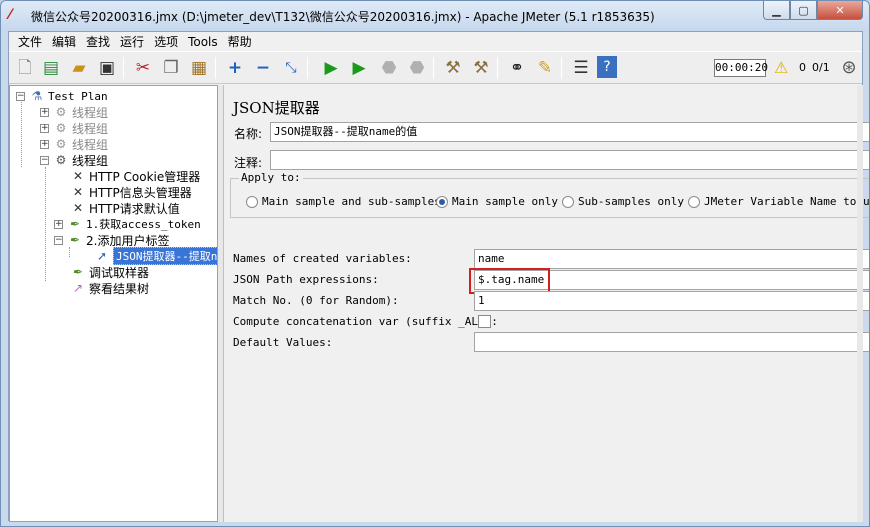 Image resolution: width=870 pixels, height=527 pixels. What do you see at coordinates (365, 321) in the screenshot?
I see `concat-label: Compute concatenation var (suffix _ALL):` at bounding box center [365, 321].